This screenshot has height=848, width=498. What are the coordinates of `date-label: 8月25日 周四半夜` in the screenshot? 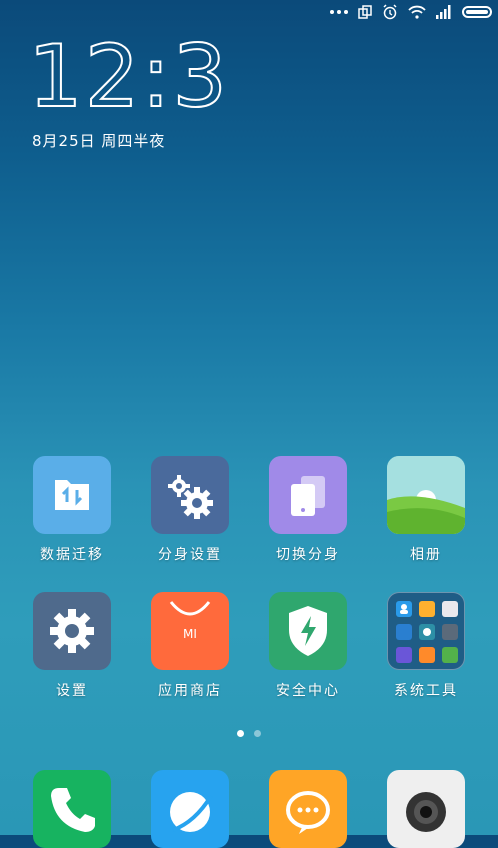 It's located at (99, 141).